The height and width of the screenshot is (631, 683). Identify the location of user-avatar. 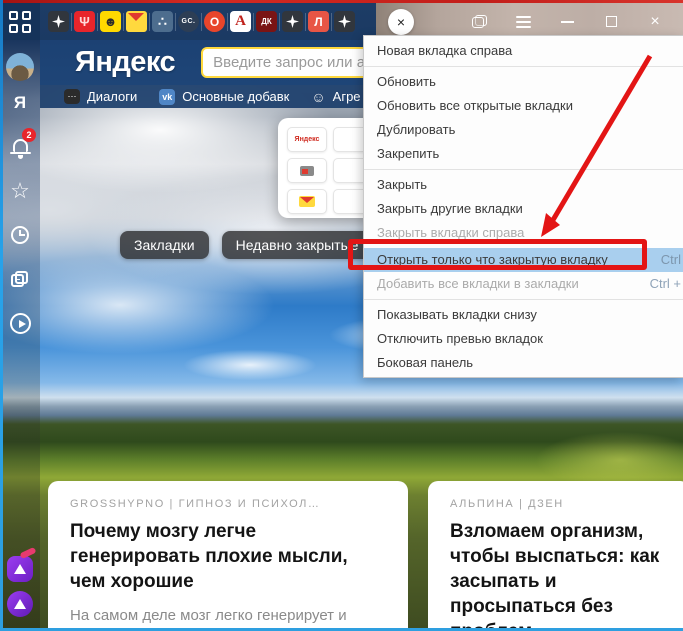
(20, 67).